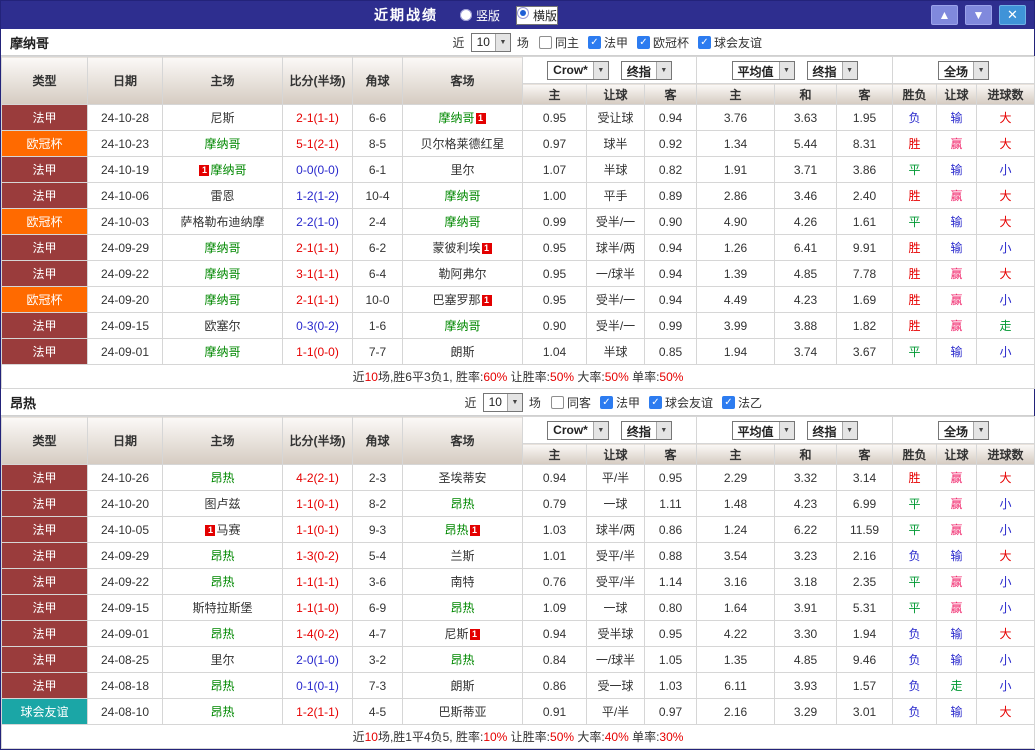 The image size is (1035, 750). What do you see at coordinates (615, 42) in the screenshot?
I see `checkbox-label: 法甲` at bounding box center [615, 42].